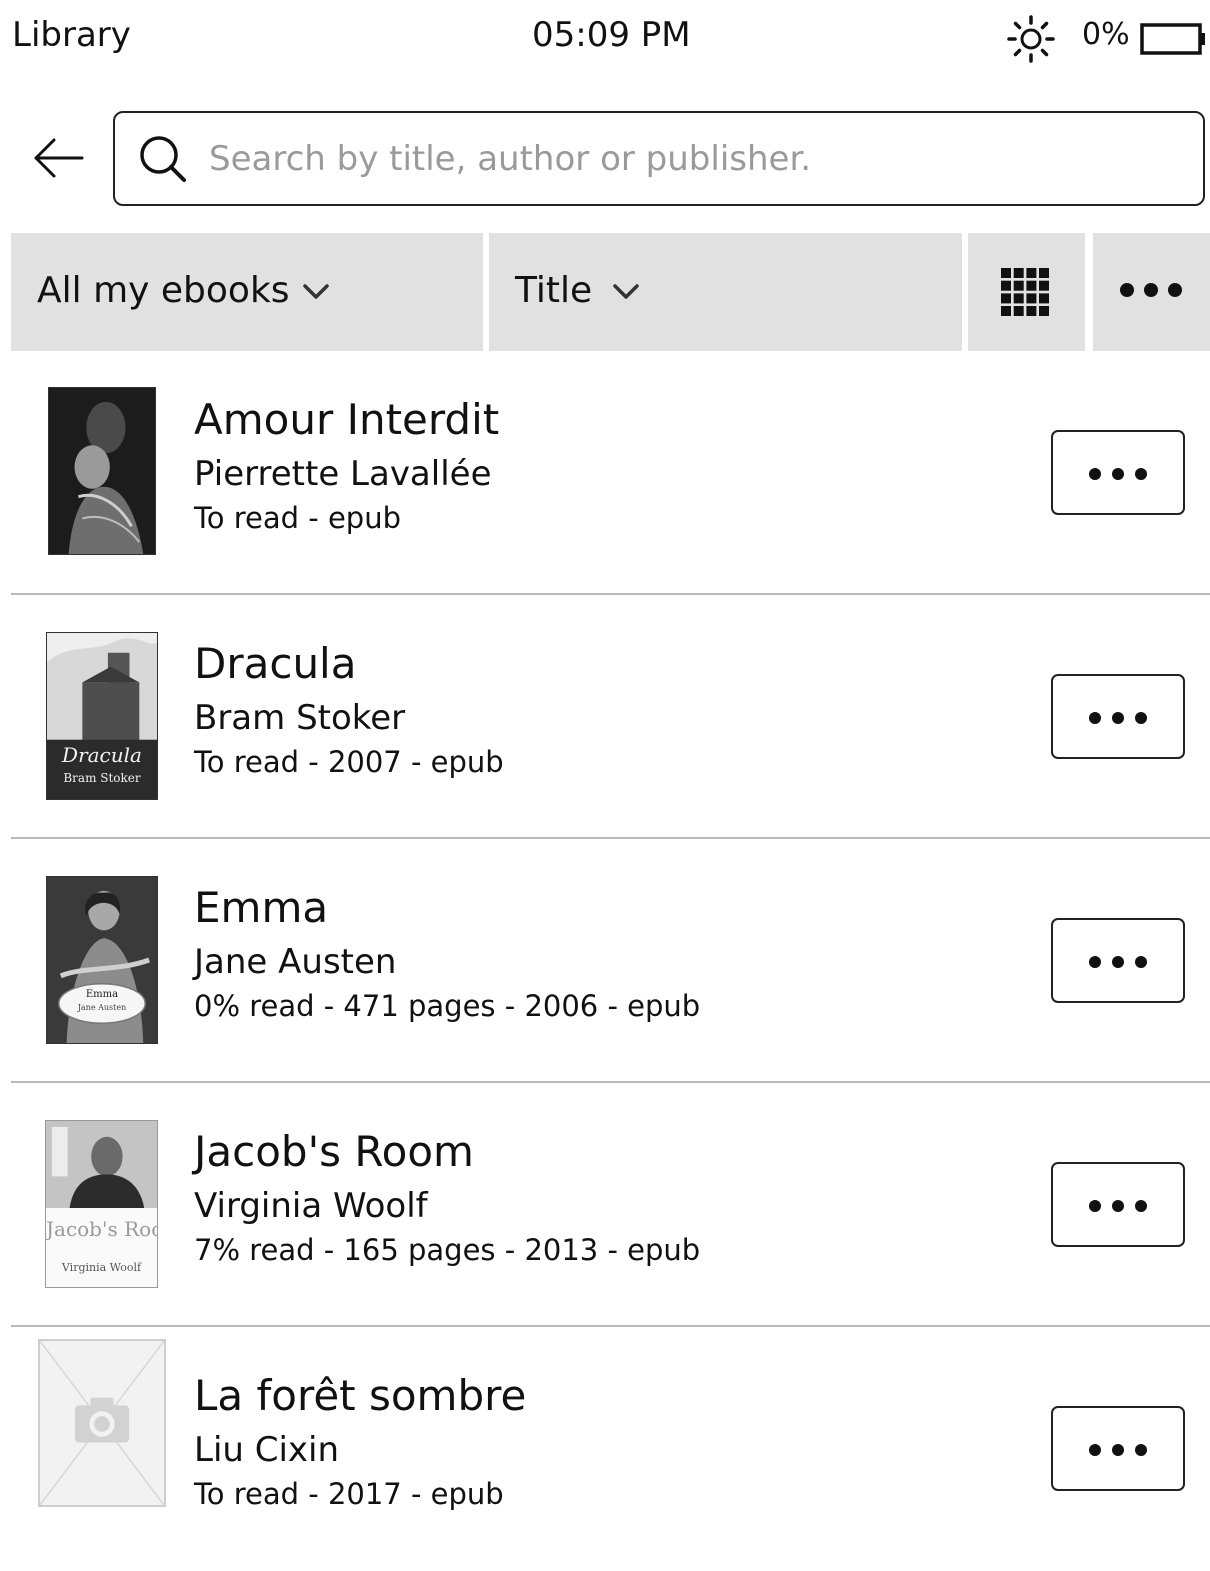 Image resolution: width=1210 pixels, height=1571 pixels. Describe the element at coordinates (343, 474) in the screenshot. I see `book-author: Pierrette Lavallée` at that location.